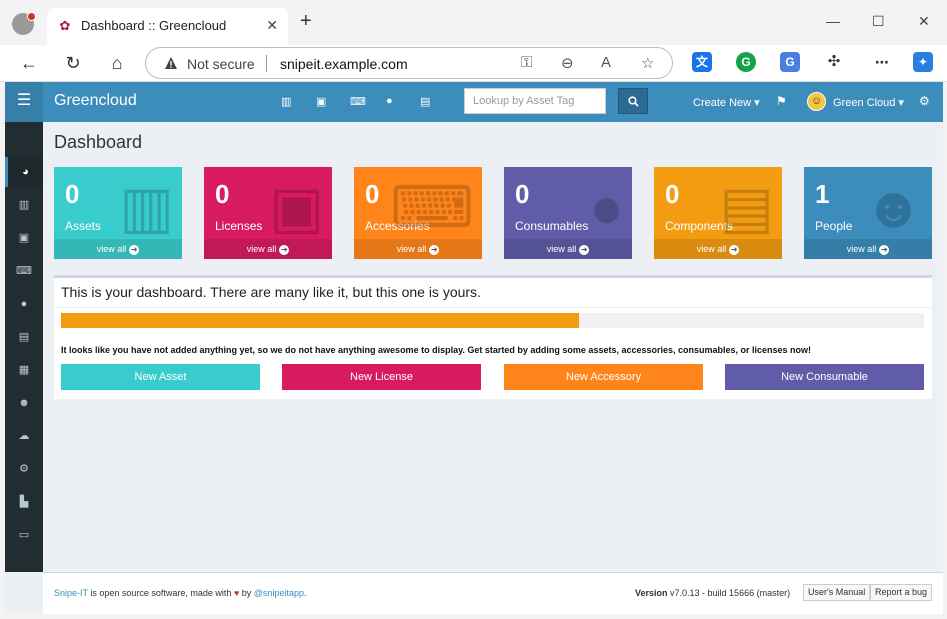 This screenshot has width=947, height=619. What do you see at coordinates (718, 213) in the screenshot?
I see `stat-box-components: 0 Components ▤ view all ➜` at bounding box center [718, 213].